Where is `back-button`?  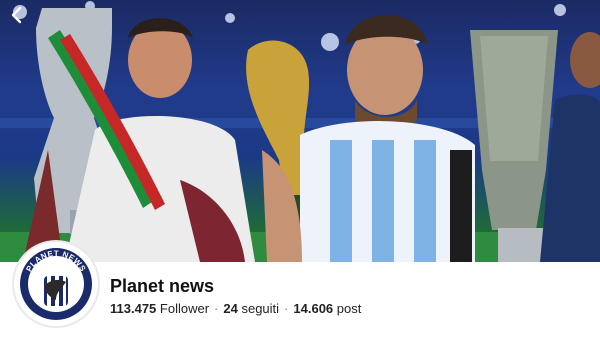 back-button is located at coordinates (21, 17).